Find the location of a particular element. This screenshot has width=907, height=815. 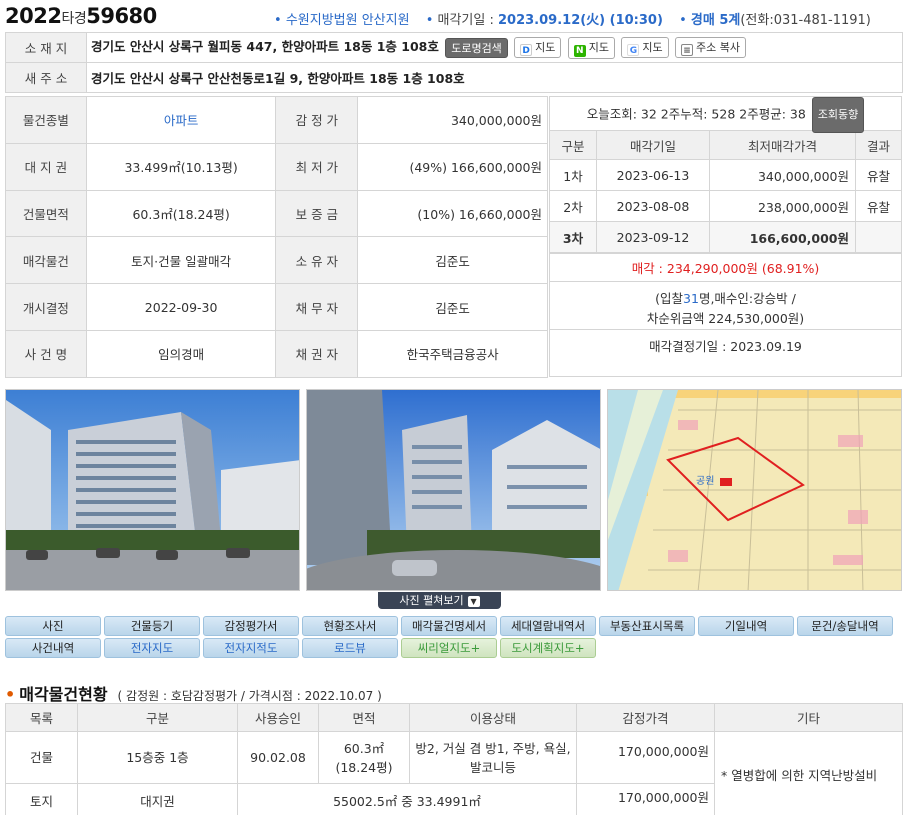

tab-cadastral-map: 전자지적도 is located at coordinates (251, 648).